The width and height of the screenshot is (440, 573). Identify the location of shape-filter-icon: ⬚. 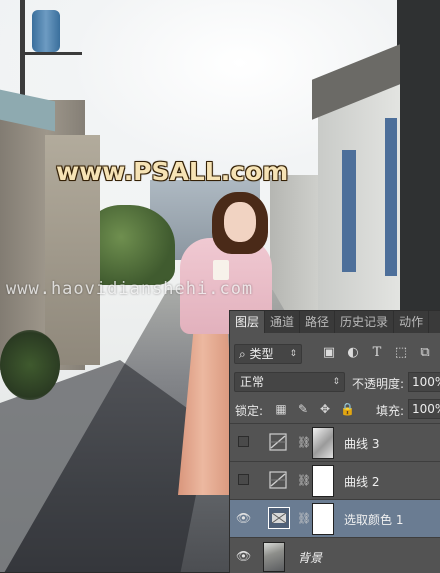
(401, 353).